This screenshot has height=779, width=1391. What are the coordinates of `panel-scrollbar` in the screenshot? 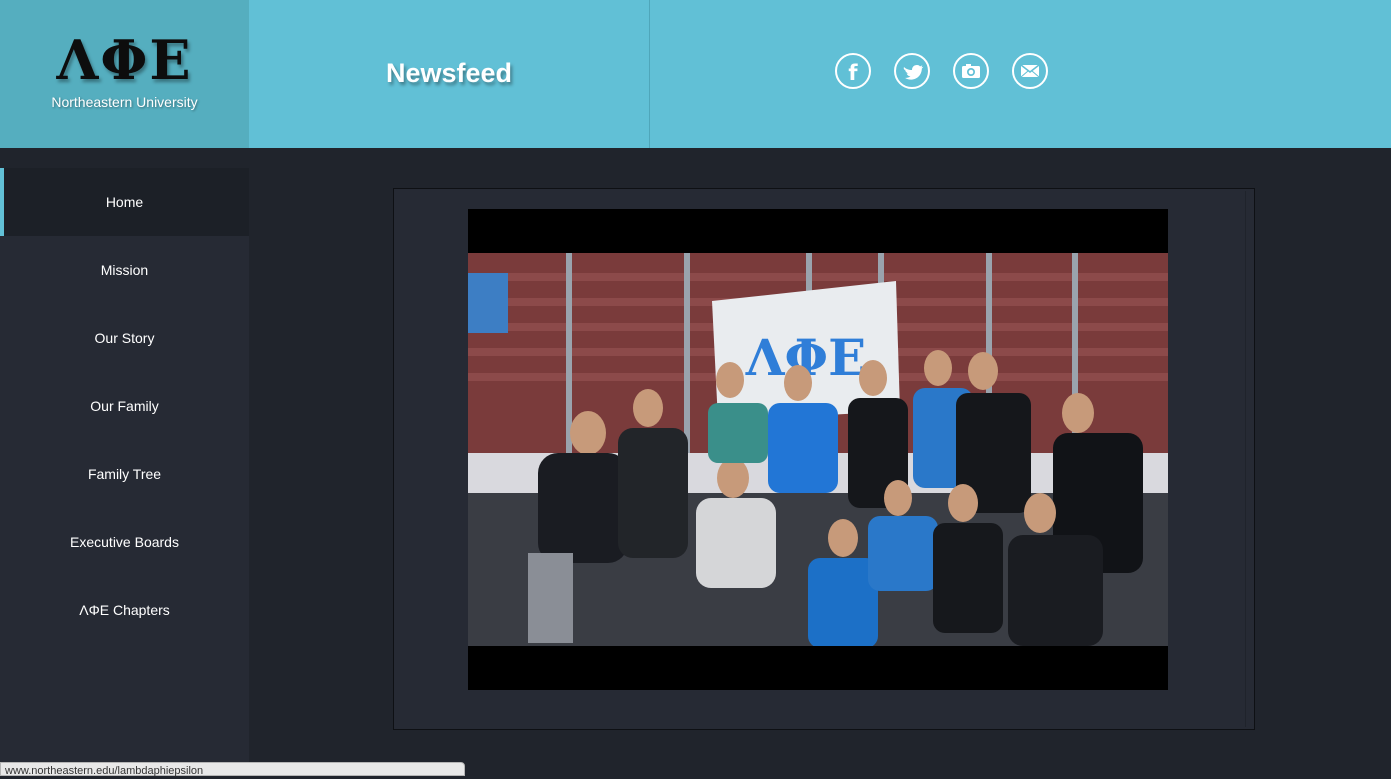 It's located at (1245, 459).